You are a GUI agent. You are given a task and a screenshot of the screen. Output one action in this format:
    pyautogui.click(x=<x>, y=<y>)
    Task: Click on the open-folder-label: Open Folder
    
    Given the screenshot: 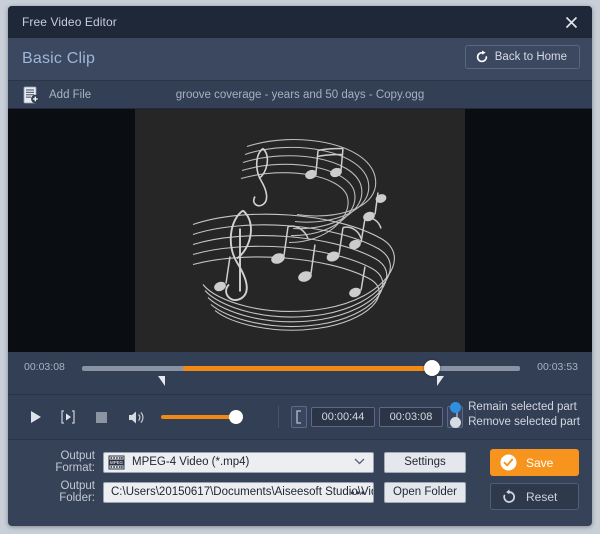 What is the action you would take?
    pyautogui.click(x=425, y=492)
    